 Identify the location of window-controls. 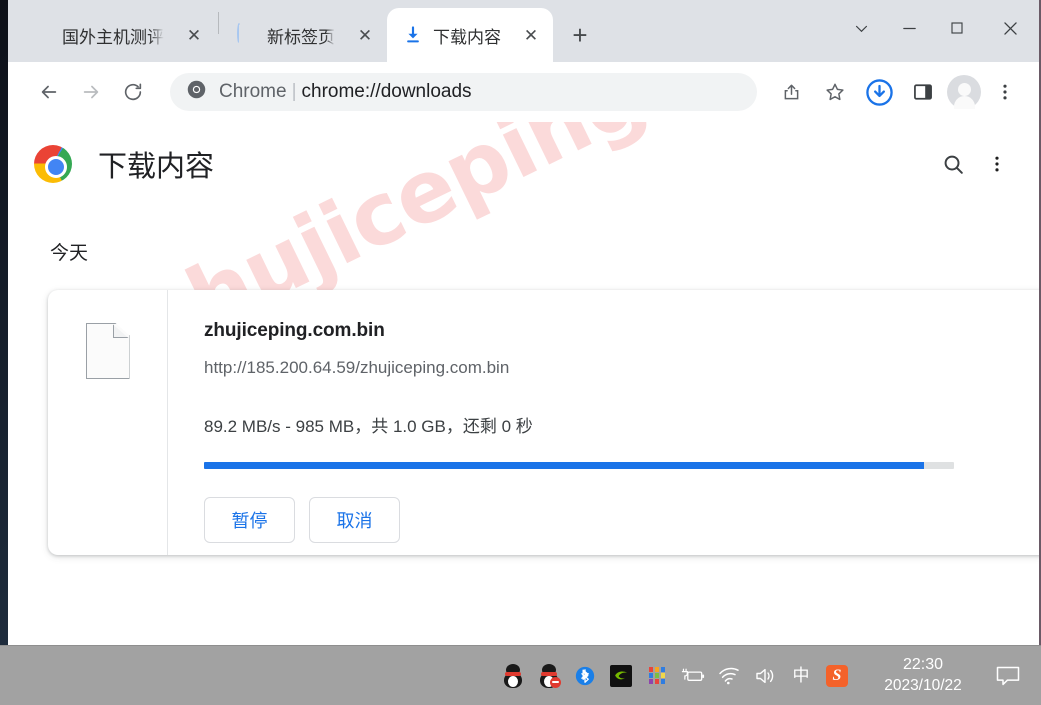
(938, 28).